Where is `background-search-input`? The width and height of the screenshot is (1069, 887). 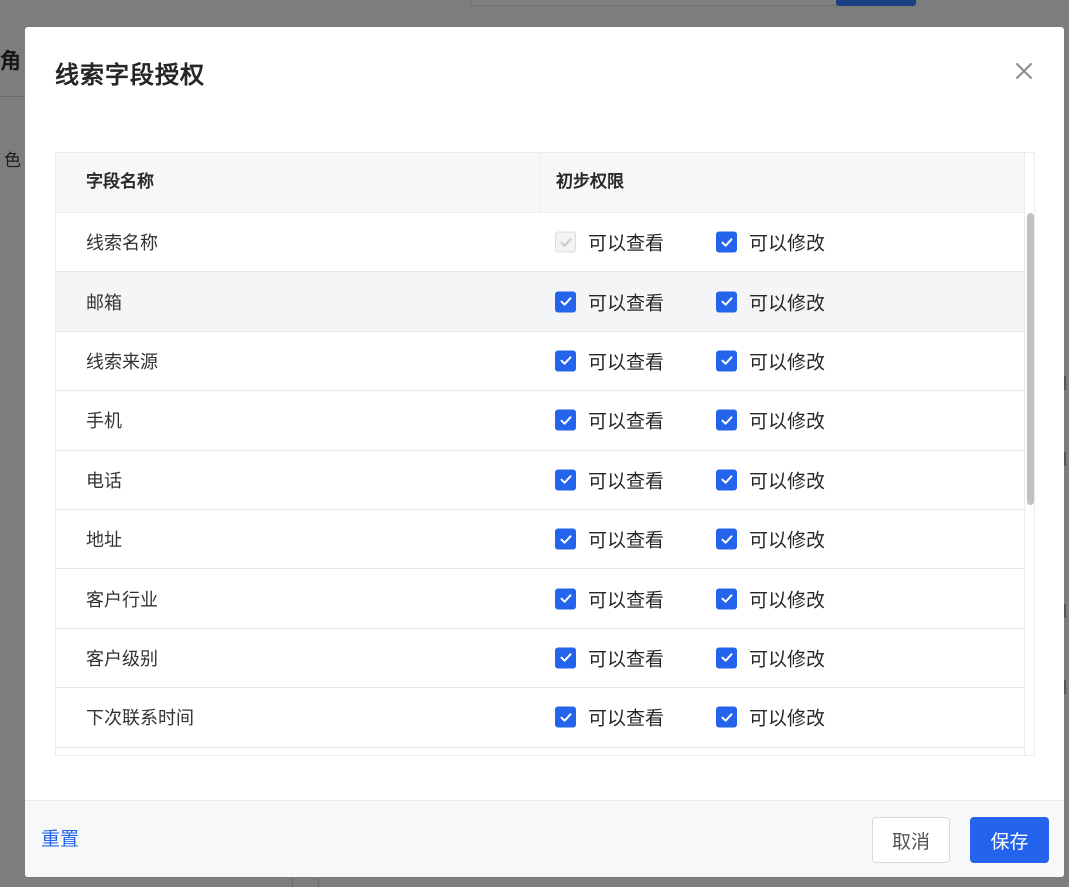
background-search-input is located at coordinates (655, 3).